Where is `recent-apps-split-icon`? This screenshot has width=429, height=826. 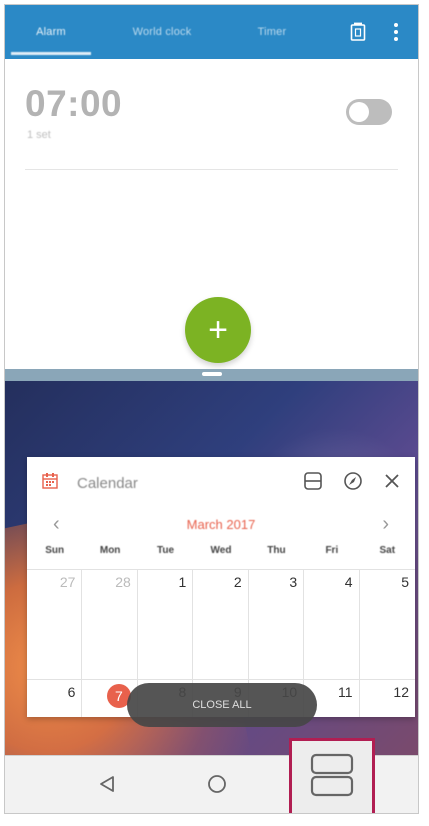
recent-apps-split-icon is located at coordinates (332, 777).